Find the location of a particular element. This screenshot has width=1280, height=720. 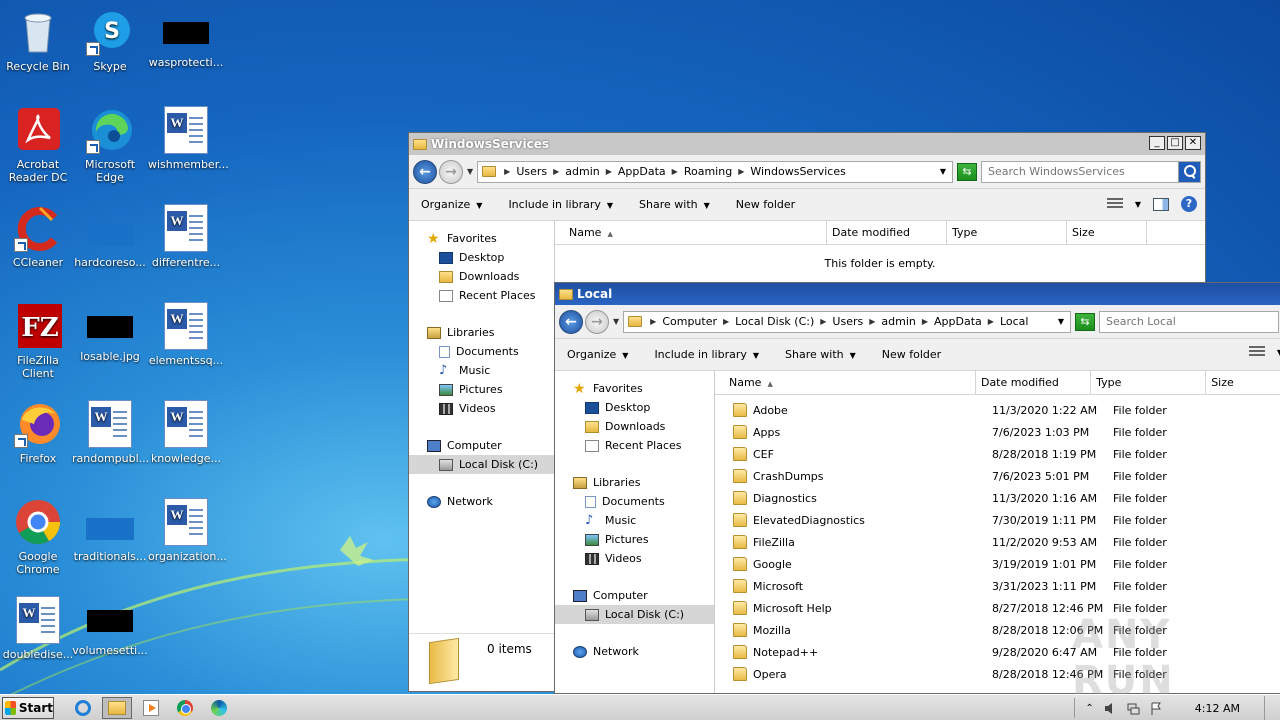

preview-pane-icon is located at coordinates (1161, 204).